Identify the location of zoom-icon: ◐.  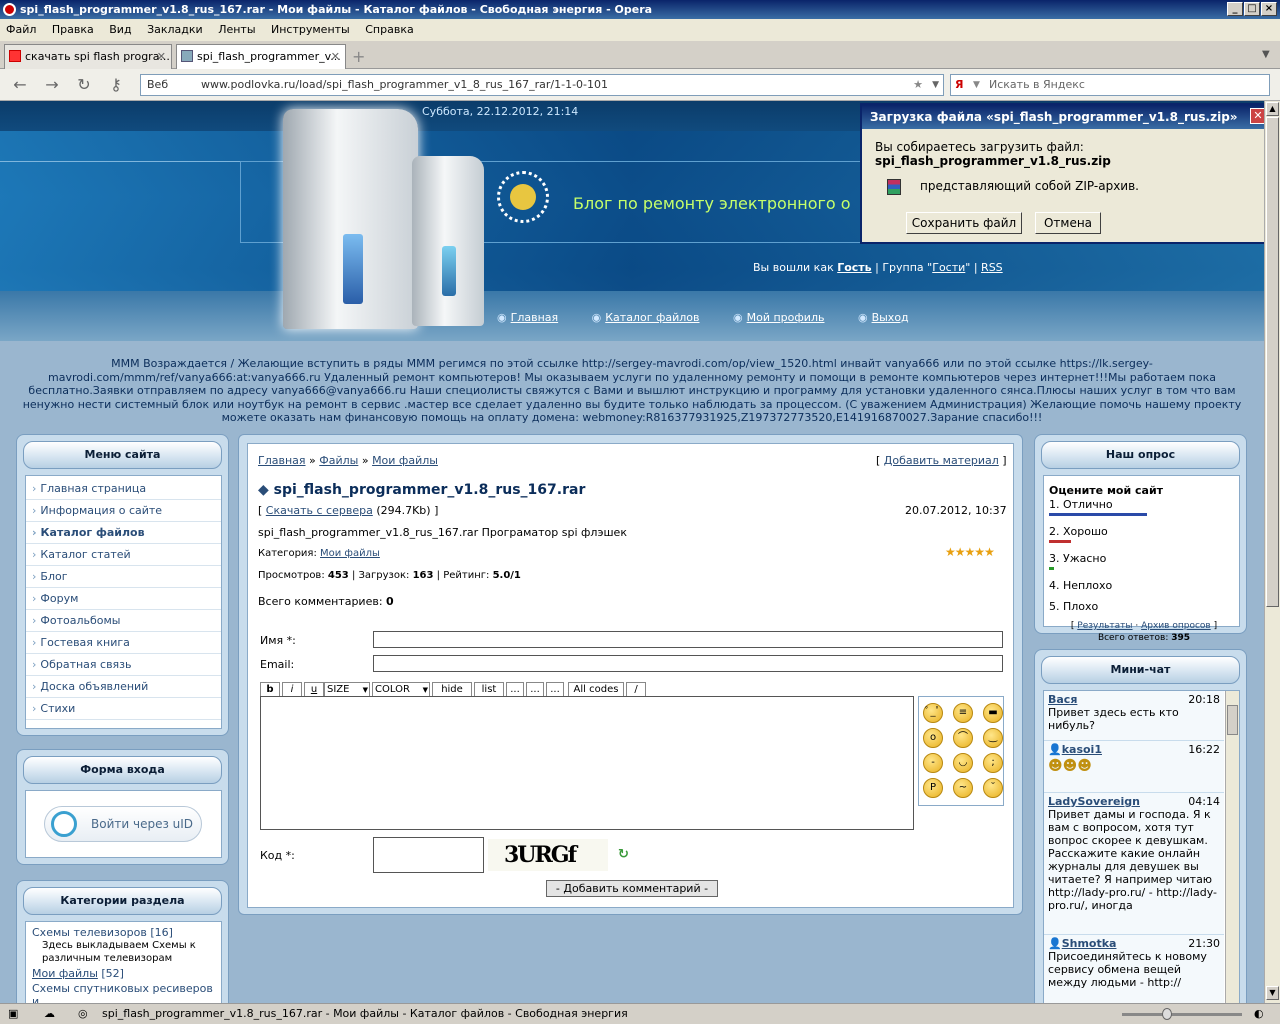
(1259, 1014).